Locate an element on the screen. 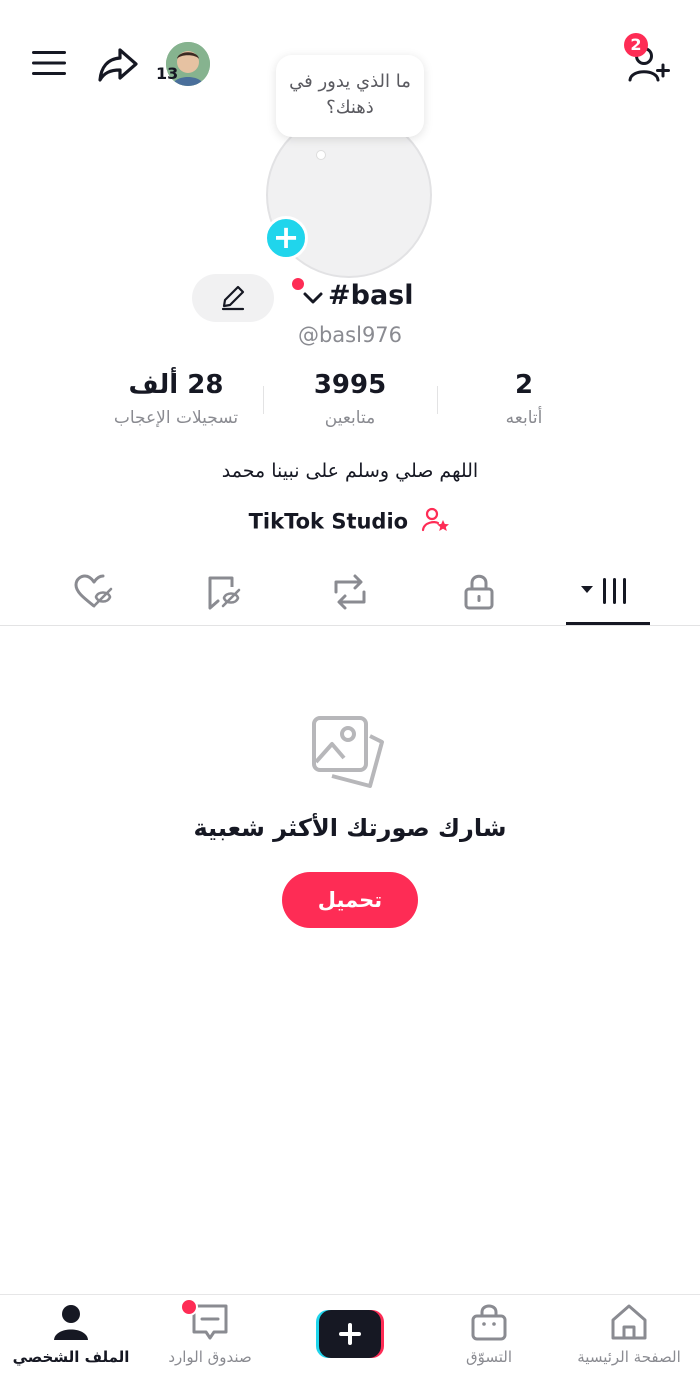 Image resolution: width=700 pixels, height=1395 pixels. friend-count: 13 is located at coordinates (167, 73).